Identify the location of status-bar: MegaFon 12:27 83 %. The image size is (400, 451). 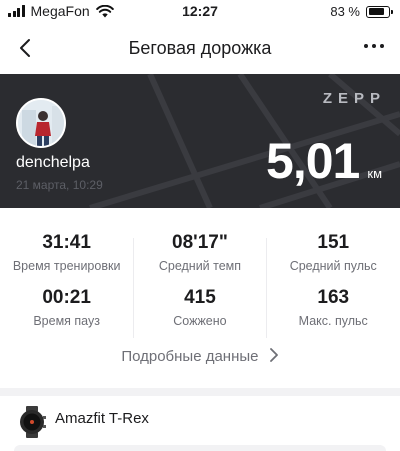
(200, 13).